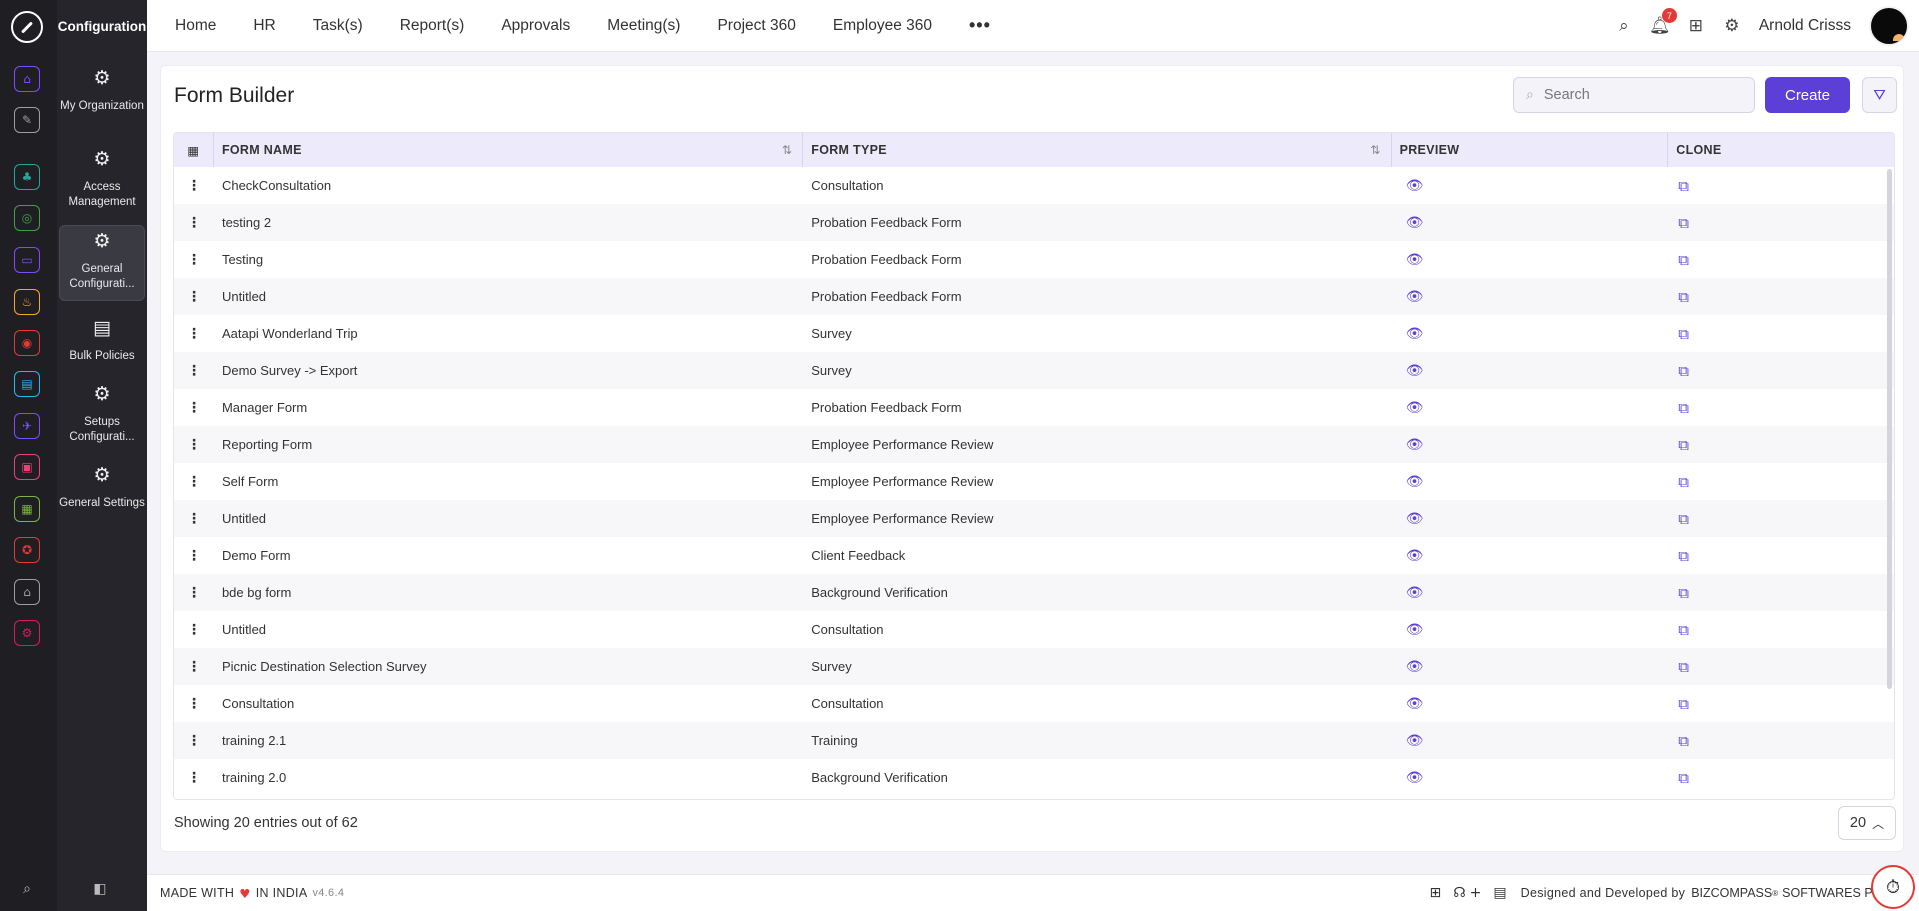  Describe the element at coordinates (1663, 22) in the screenshot. I see `bell-icon: 🔔︎ 7` at that location.